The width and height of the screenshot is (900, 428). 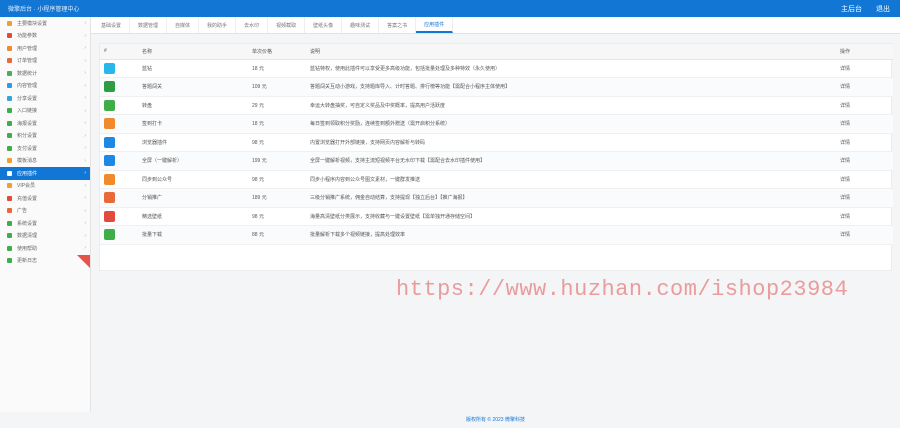 I want to click on tab-item: 基础设置, so click(x=112, y=25).